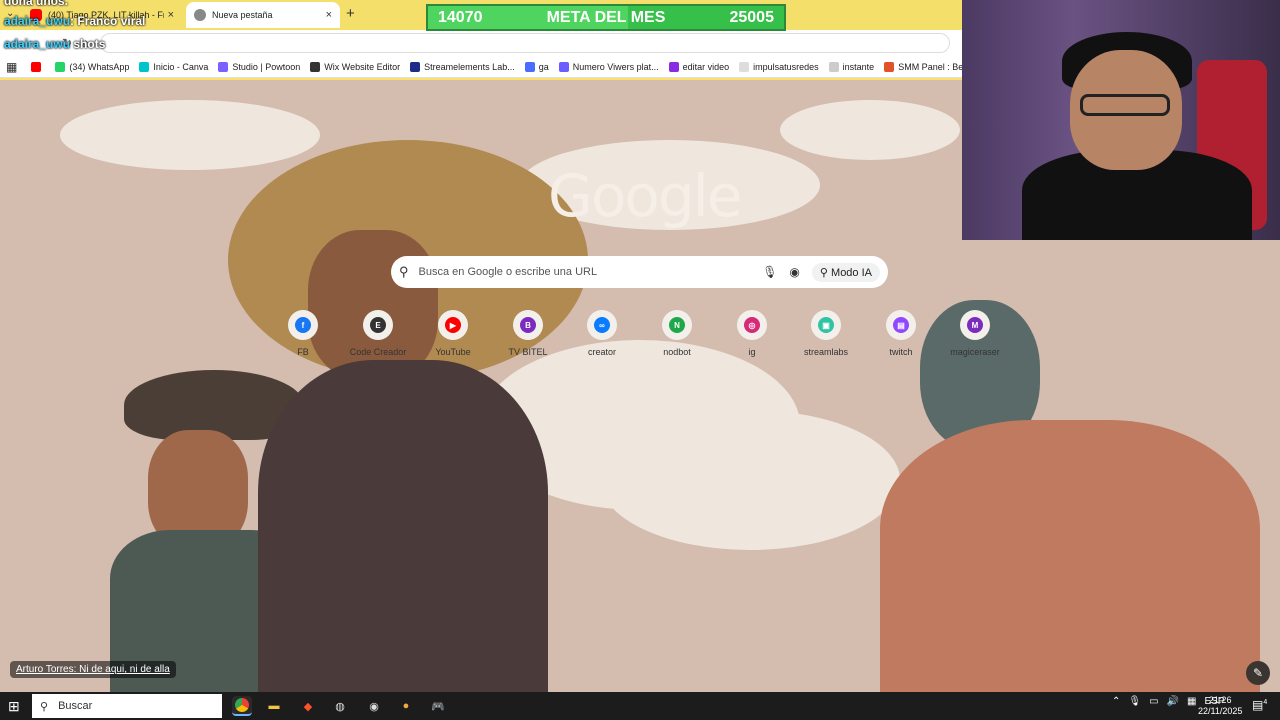  I want to click on keyboard-icon: ▦, so click(1191, 701).